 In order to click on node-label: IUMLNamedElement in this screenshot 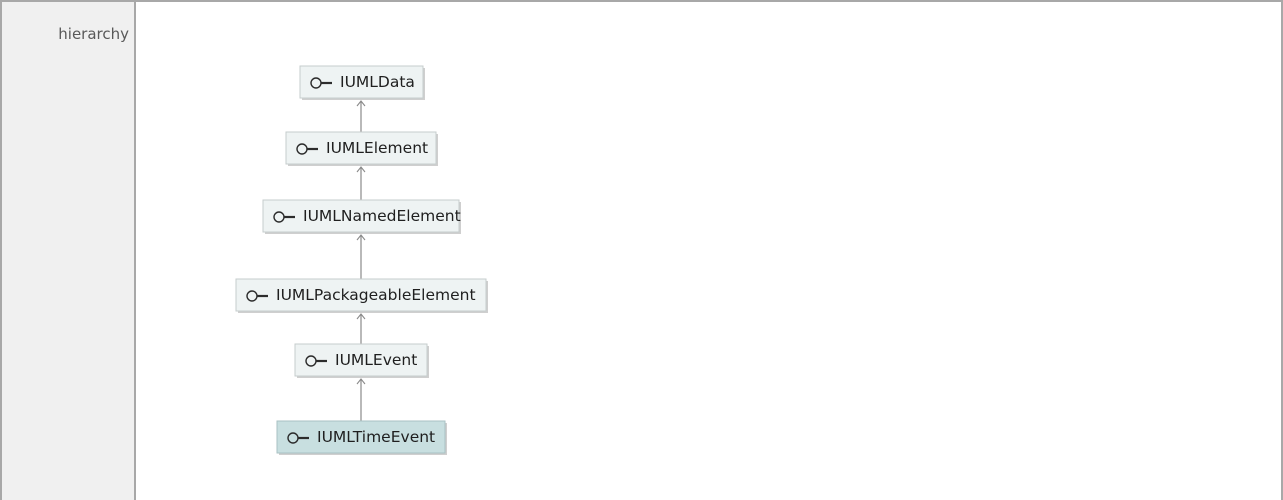, I will do `click(382, 216)`.